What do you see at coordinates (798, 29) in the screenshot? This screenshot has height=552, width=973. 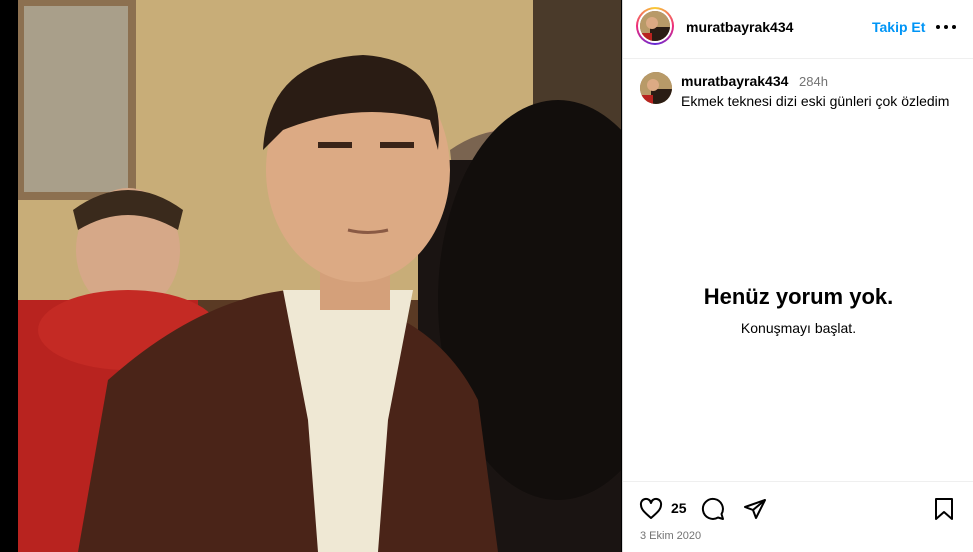 I see `post-header: muratbayrak434 Takip Et` at bounding box center [798, 29].